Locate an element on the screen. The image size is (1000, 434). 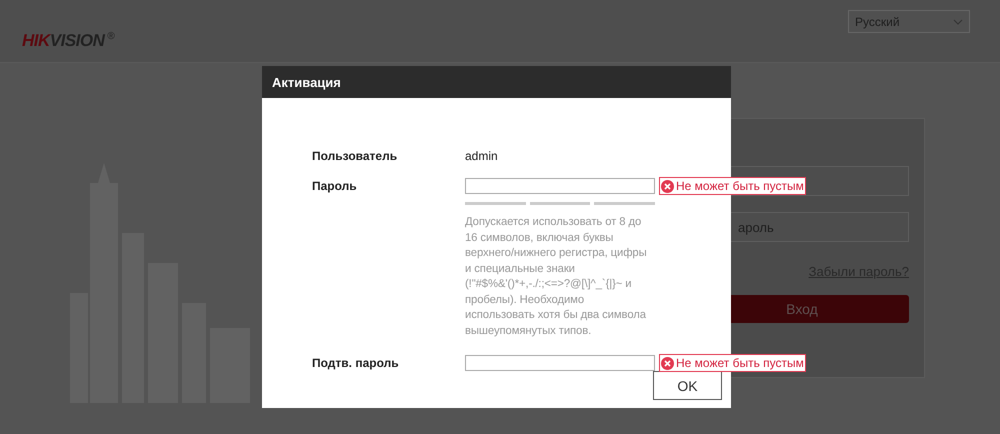
field-label: Подтв. пароль is located at coordinates (356, 363).